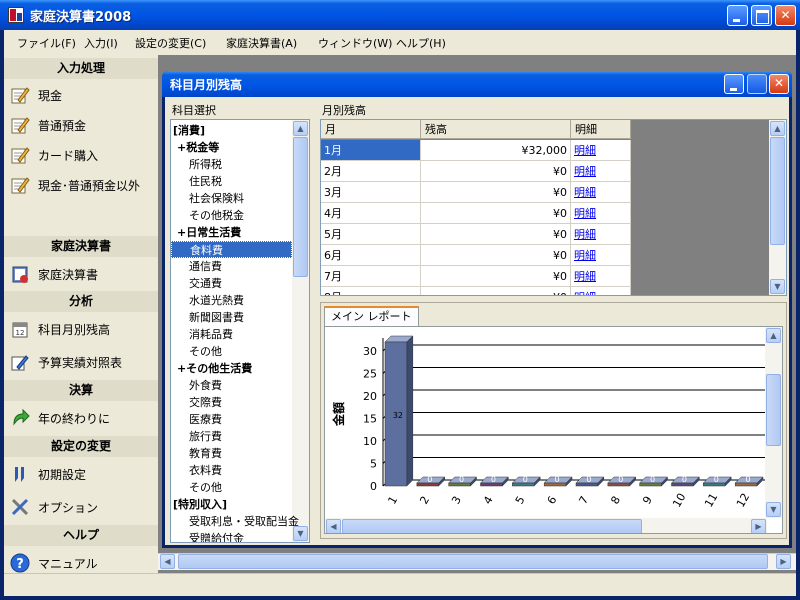 This screenshot has height=600, width=800. What do you see at coordinates (355, 43) in the screenshot?
I see `menu-window: ウィンドウ(W)` at bounding box center [355, 43].